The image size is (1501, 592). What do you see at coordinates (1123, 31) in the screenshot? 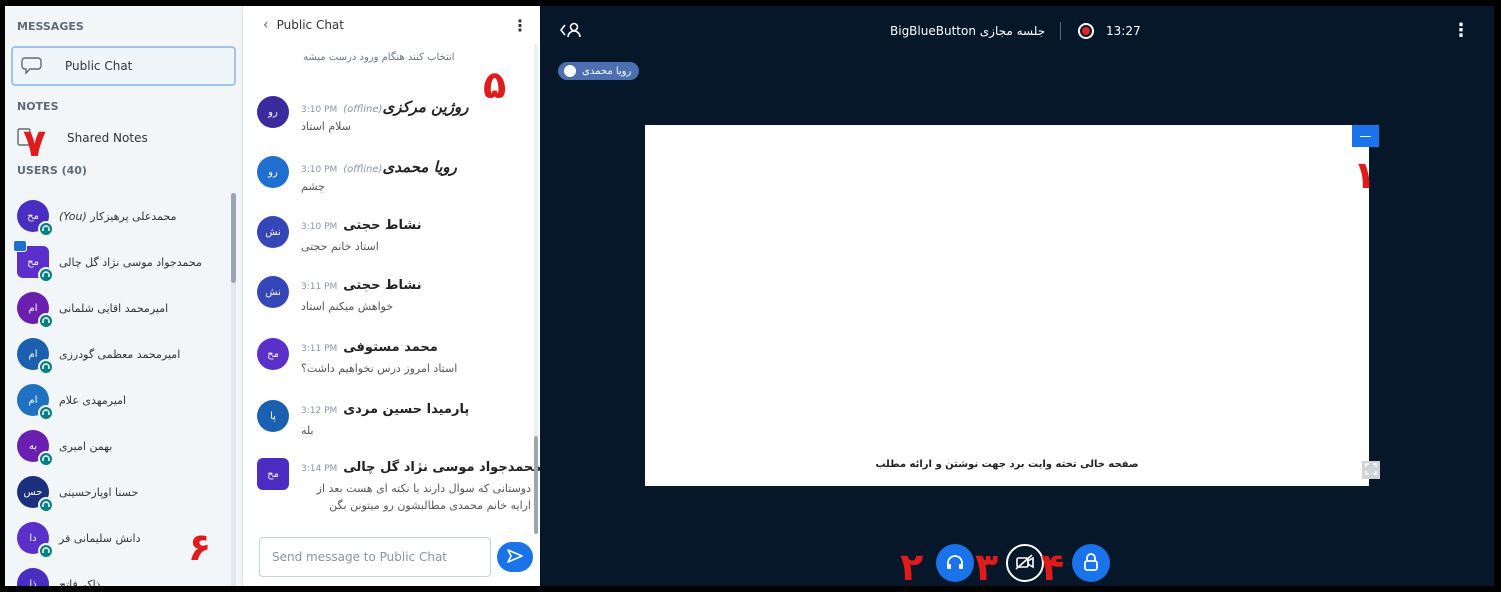
I see `session-timer: 13:27` at bounding box center [1123, 31].